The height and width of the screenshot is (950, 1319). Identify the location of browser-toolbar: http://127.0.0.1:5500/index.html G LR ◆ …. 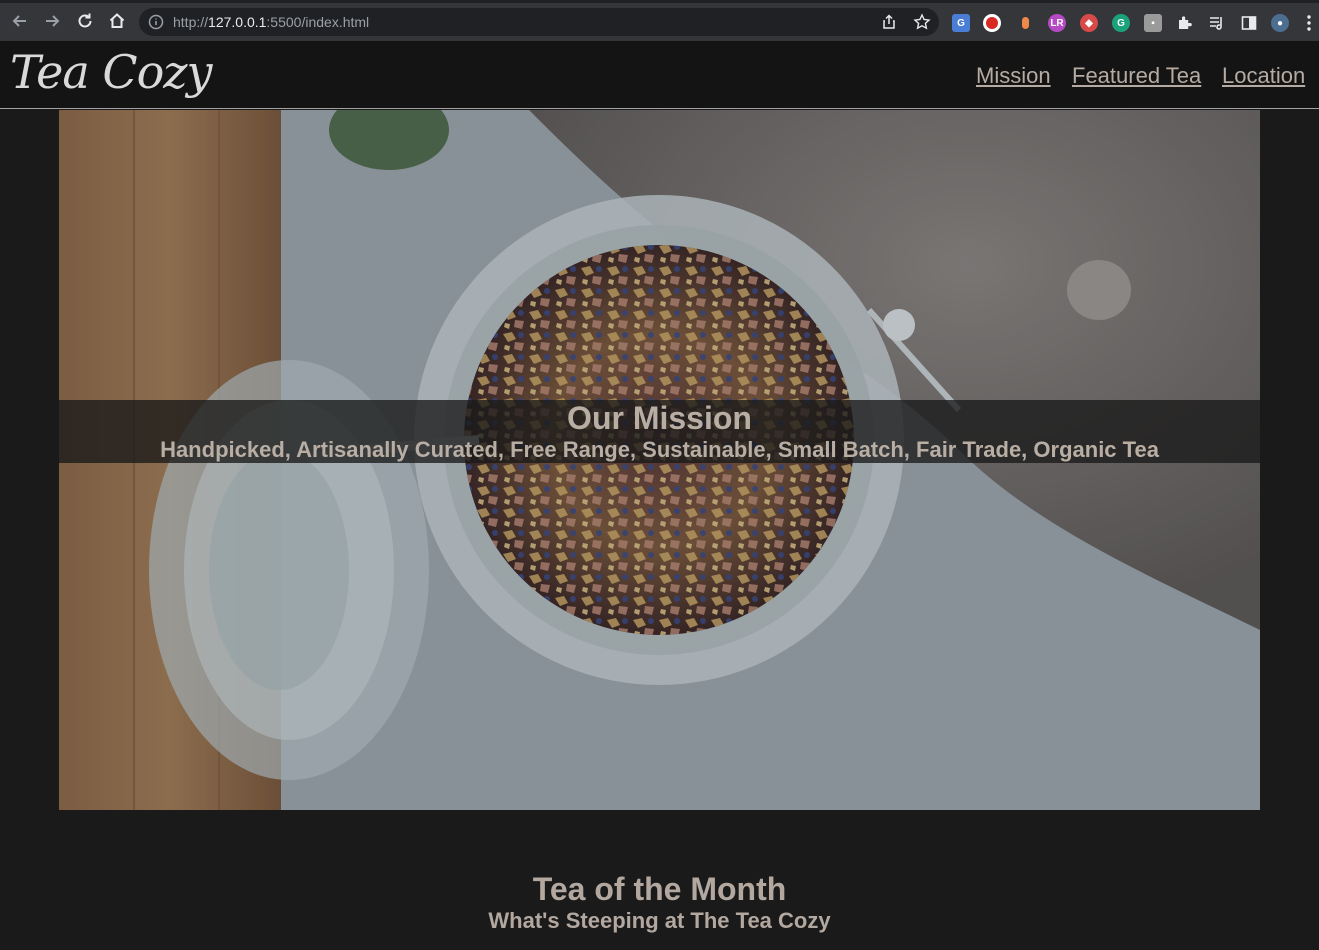
(659, 20).